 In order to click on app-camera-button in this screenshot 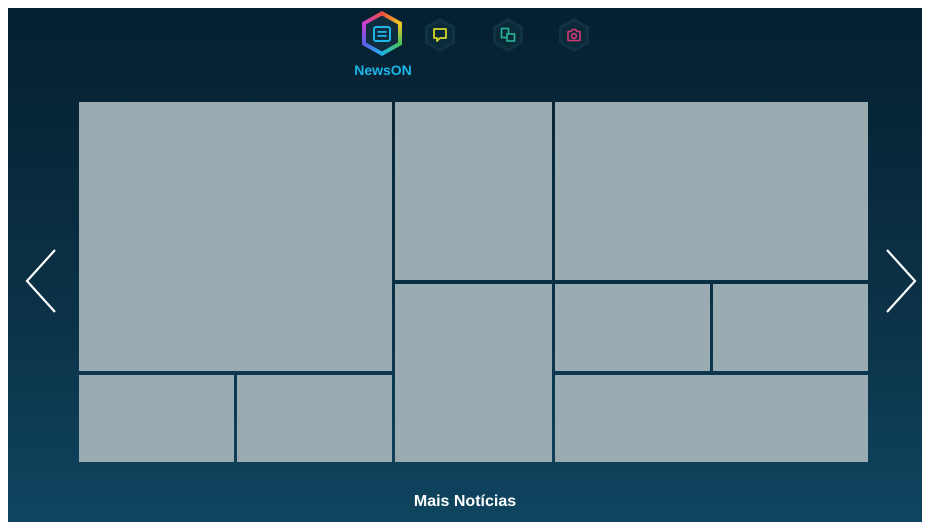, I will do `click(574, 35)`.